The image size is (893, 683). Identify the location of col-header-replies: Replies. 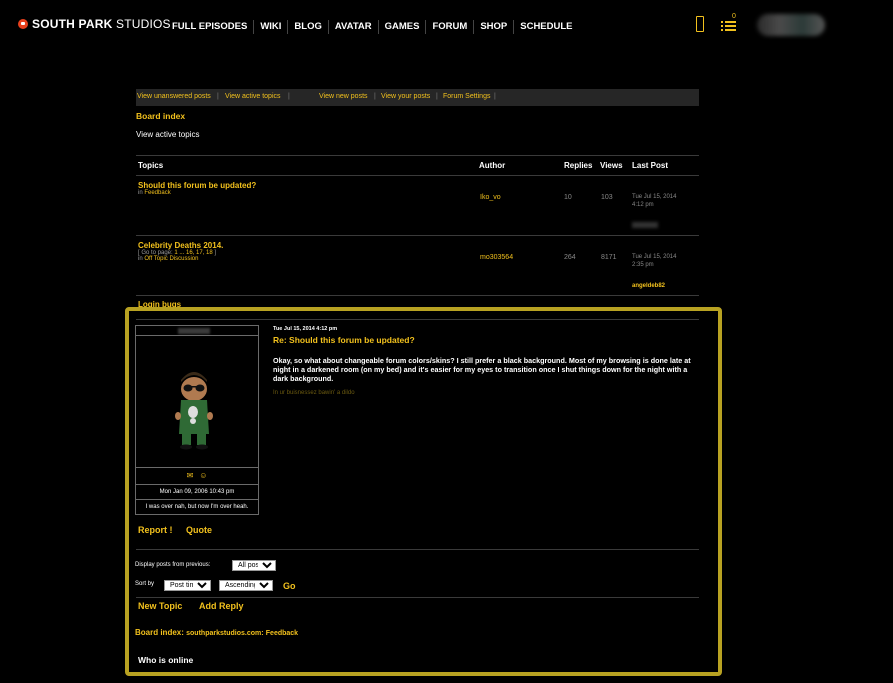
(578, 165).